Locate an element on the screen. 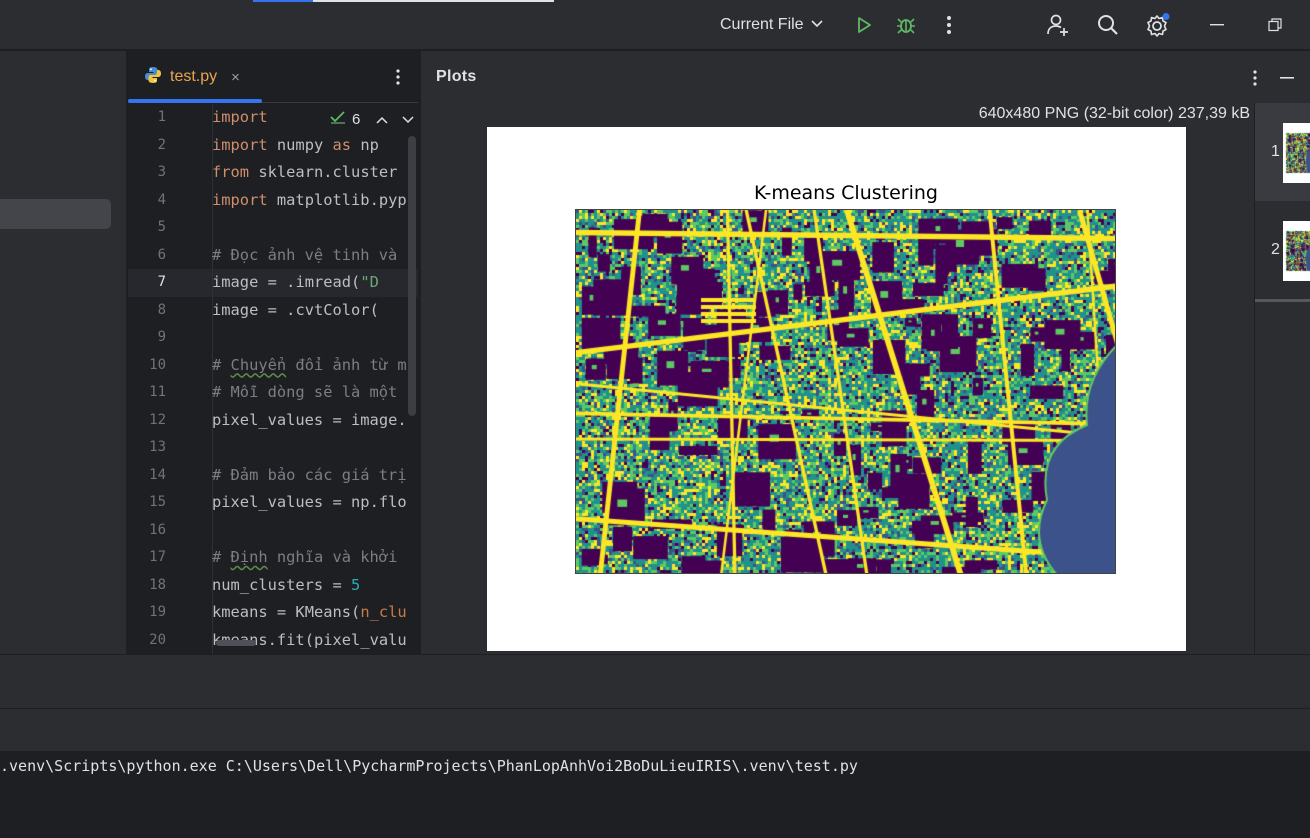  line-number: 6 is located at coordinates (161, 254).